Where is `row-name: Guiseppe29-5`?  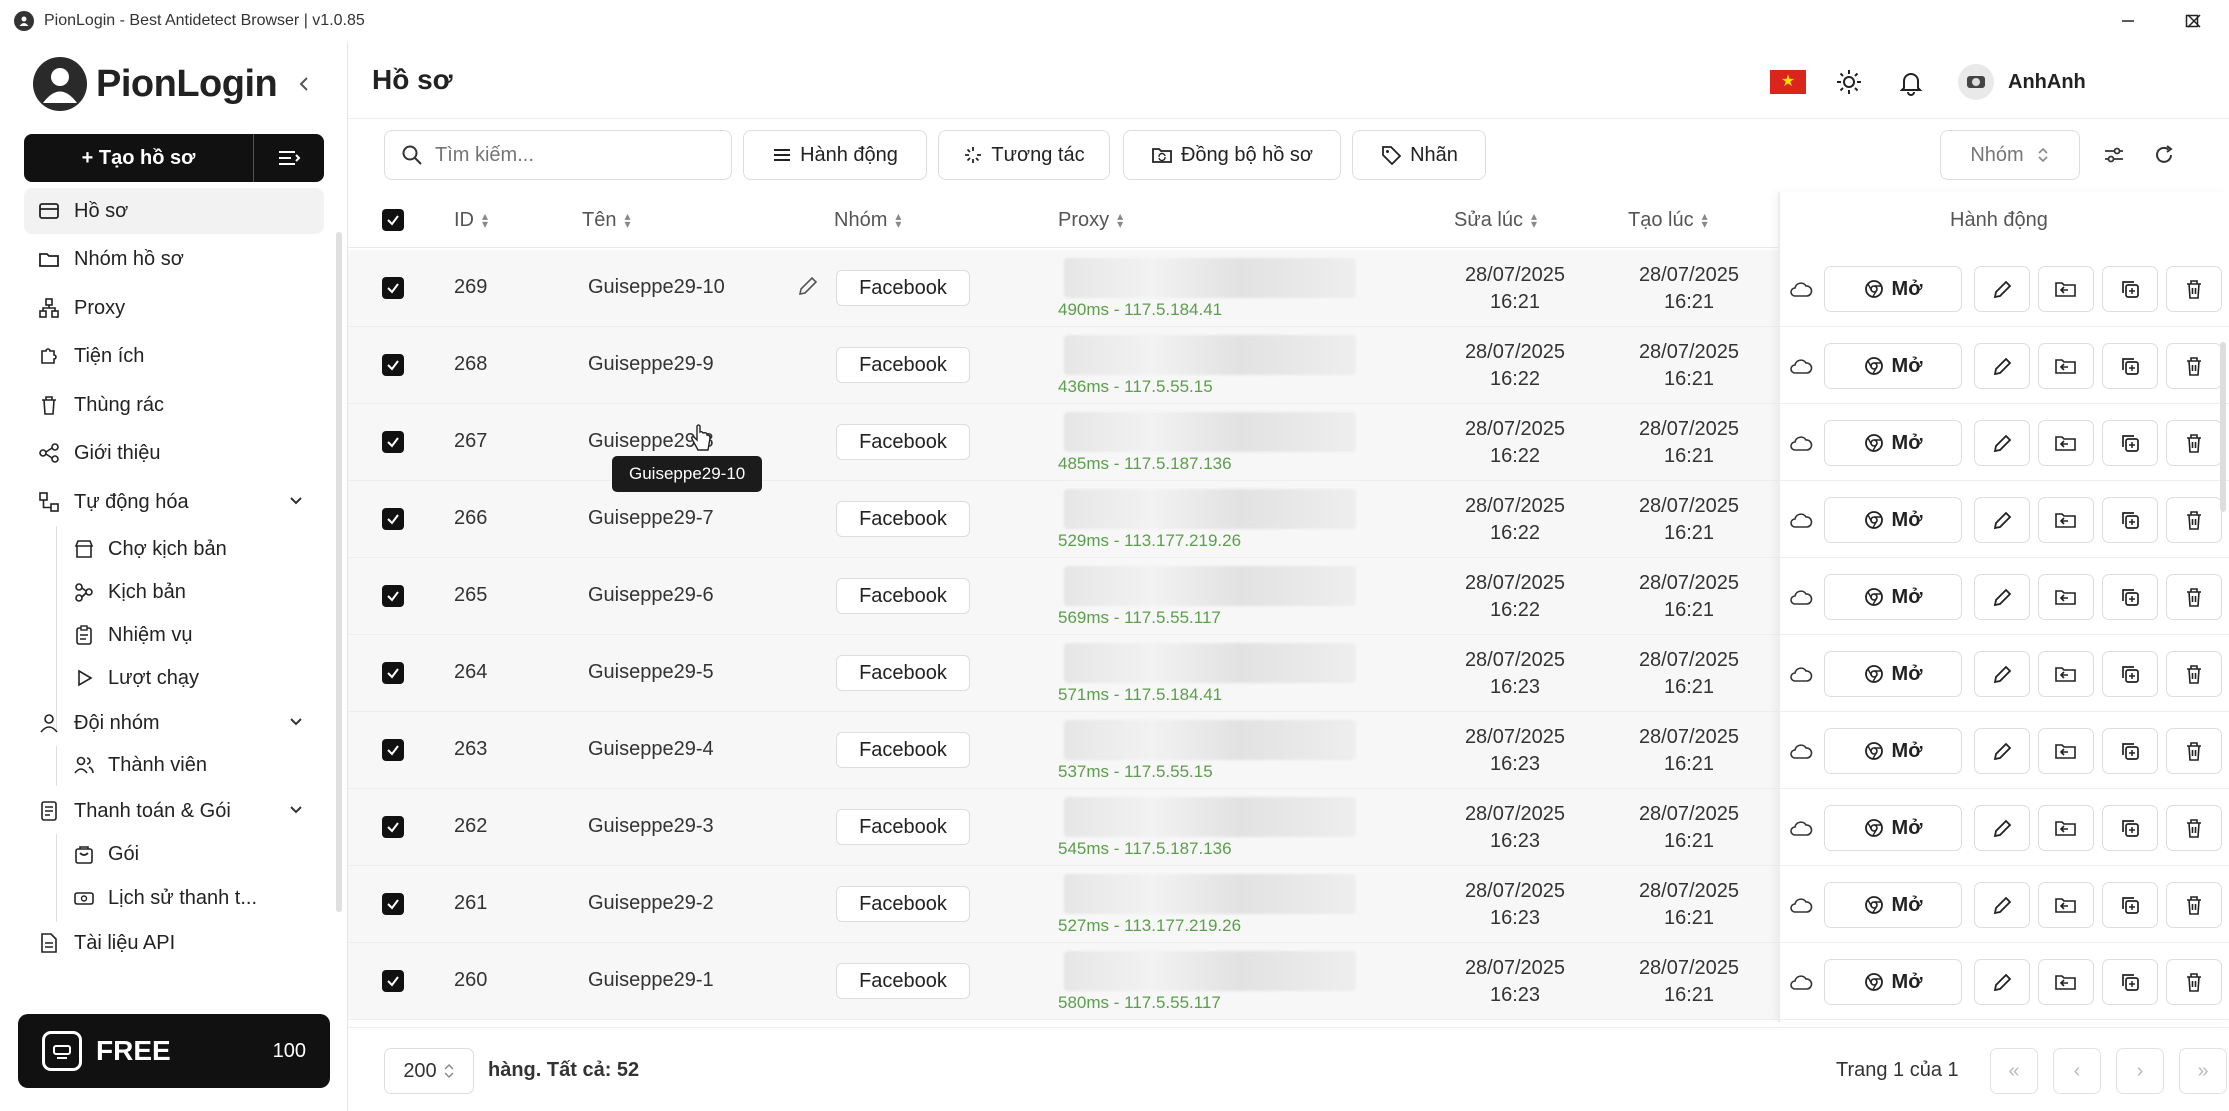
row-name: Guiseppe29-5 is located at coordinates (651, 672).